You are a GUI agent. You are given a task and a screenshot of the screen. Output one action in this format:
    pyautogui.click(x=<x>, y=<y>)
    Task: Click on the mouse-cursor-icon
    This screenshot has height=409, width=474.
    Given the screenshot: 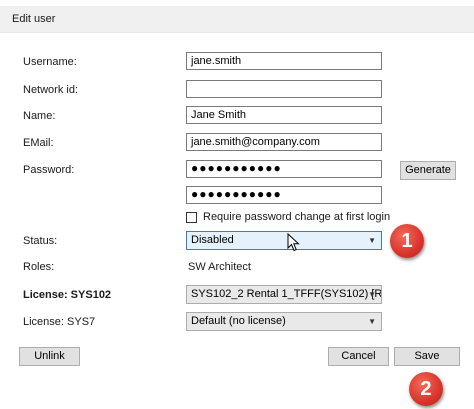 What is the action you would take?
    pyautogui.click(x=293, y=242)
    